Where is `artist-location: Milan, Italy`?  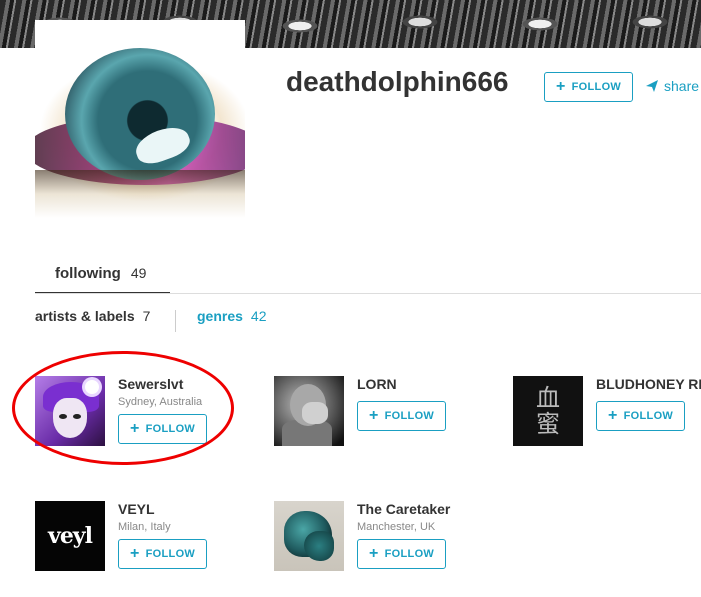
artist-location: Milan, Italy is located at coordinates (144, 527).